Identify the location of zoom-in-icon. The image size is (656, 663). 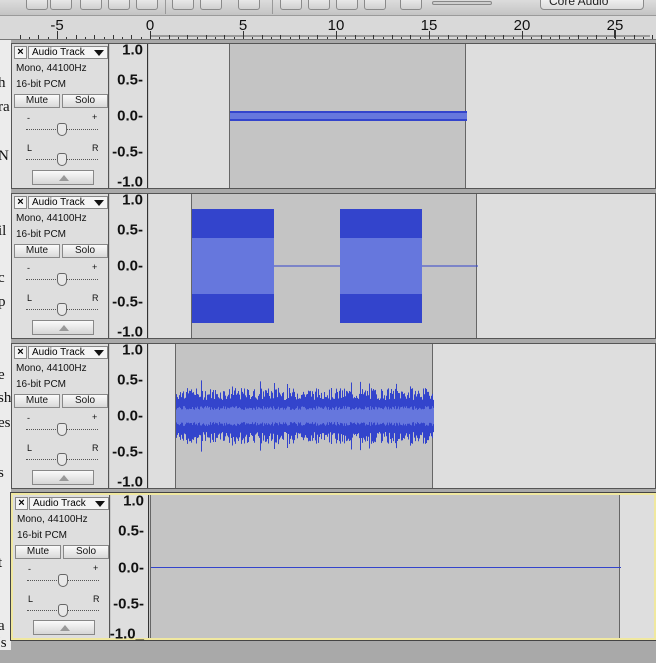
(291, 5).